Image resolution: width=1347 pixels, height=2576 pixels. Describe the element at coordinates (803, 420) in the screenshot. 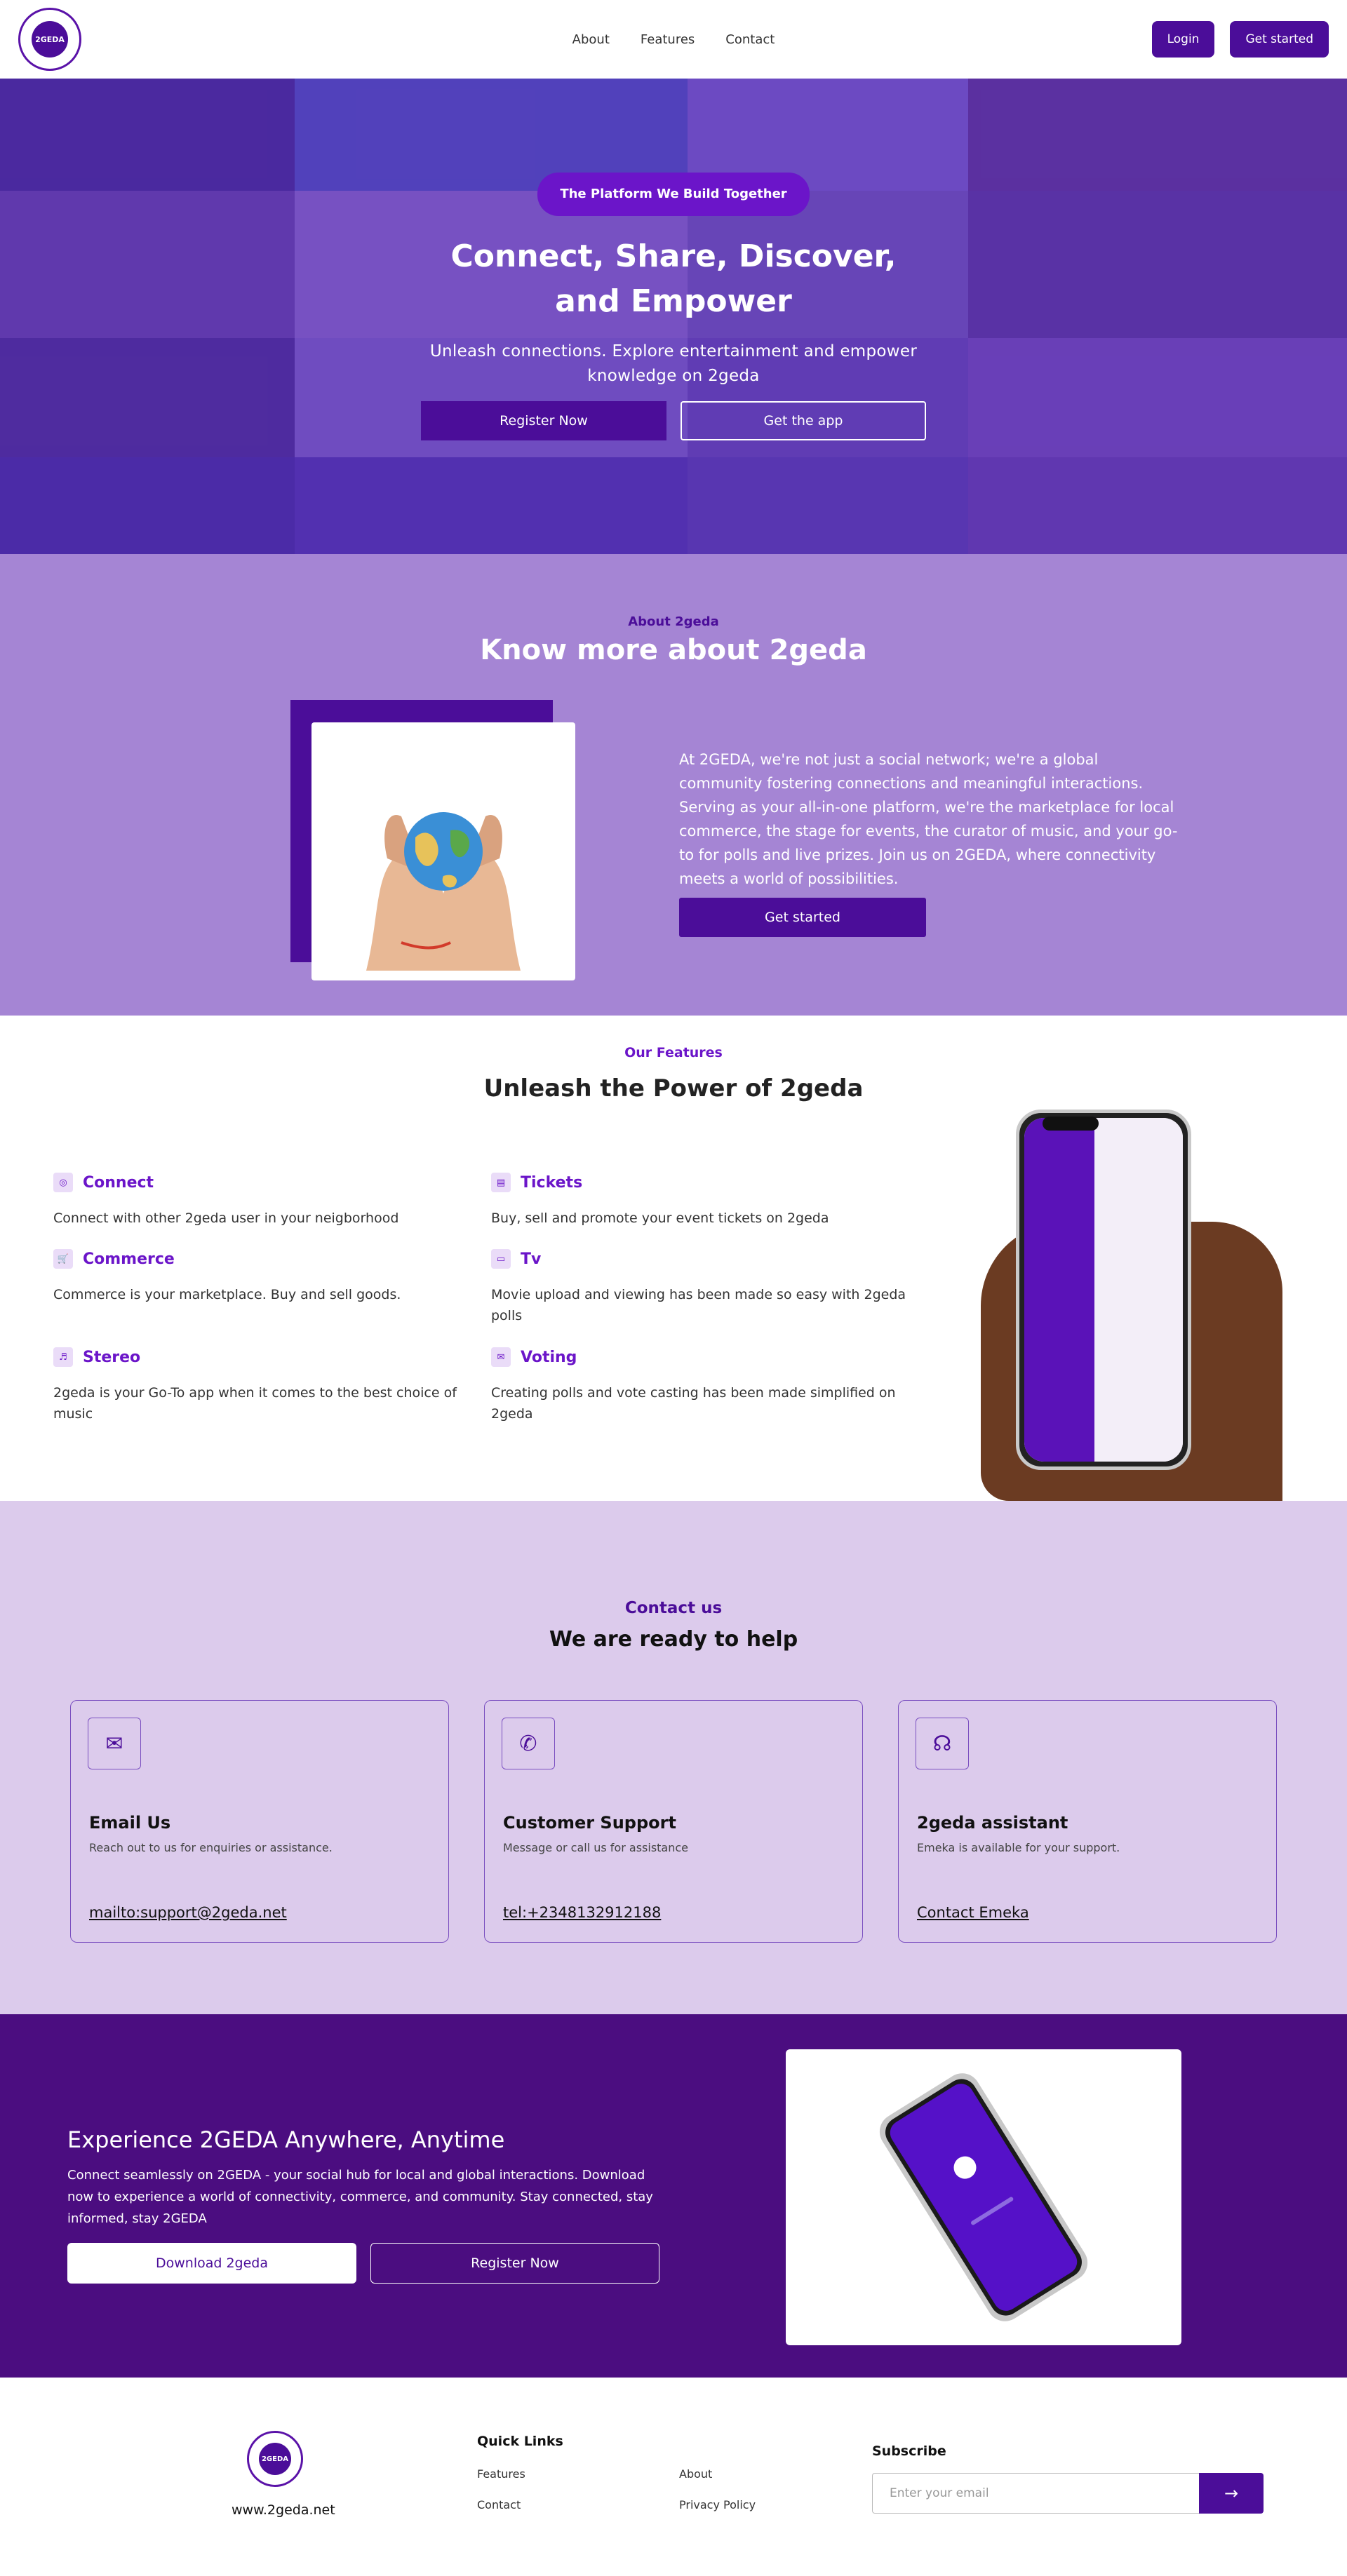

I see `get-the-app-button: Get the app` at that location.